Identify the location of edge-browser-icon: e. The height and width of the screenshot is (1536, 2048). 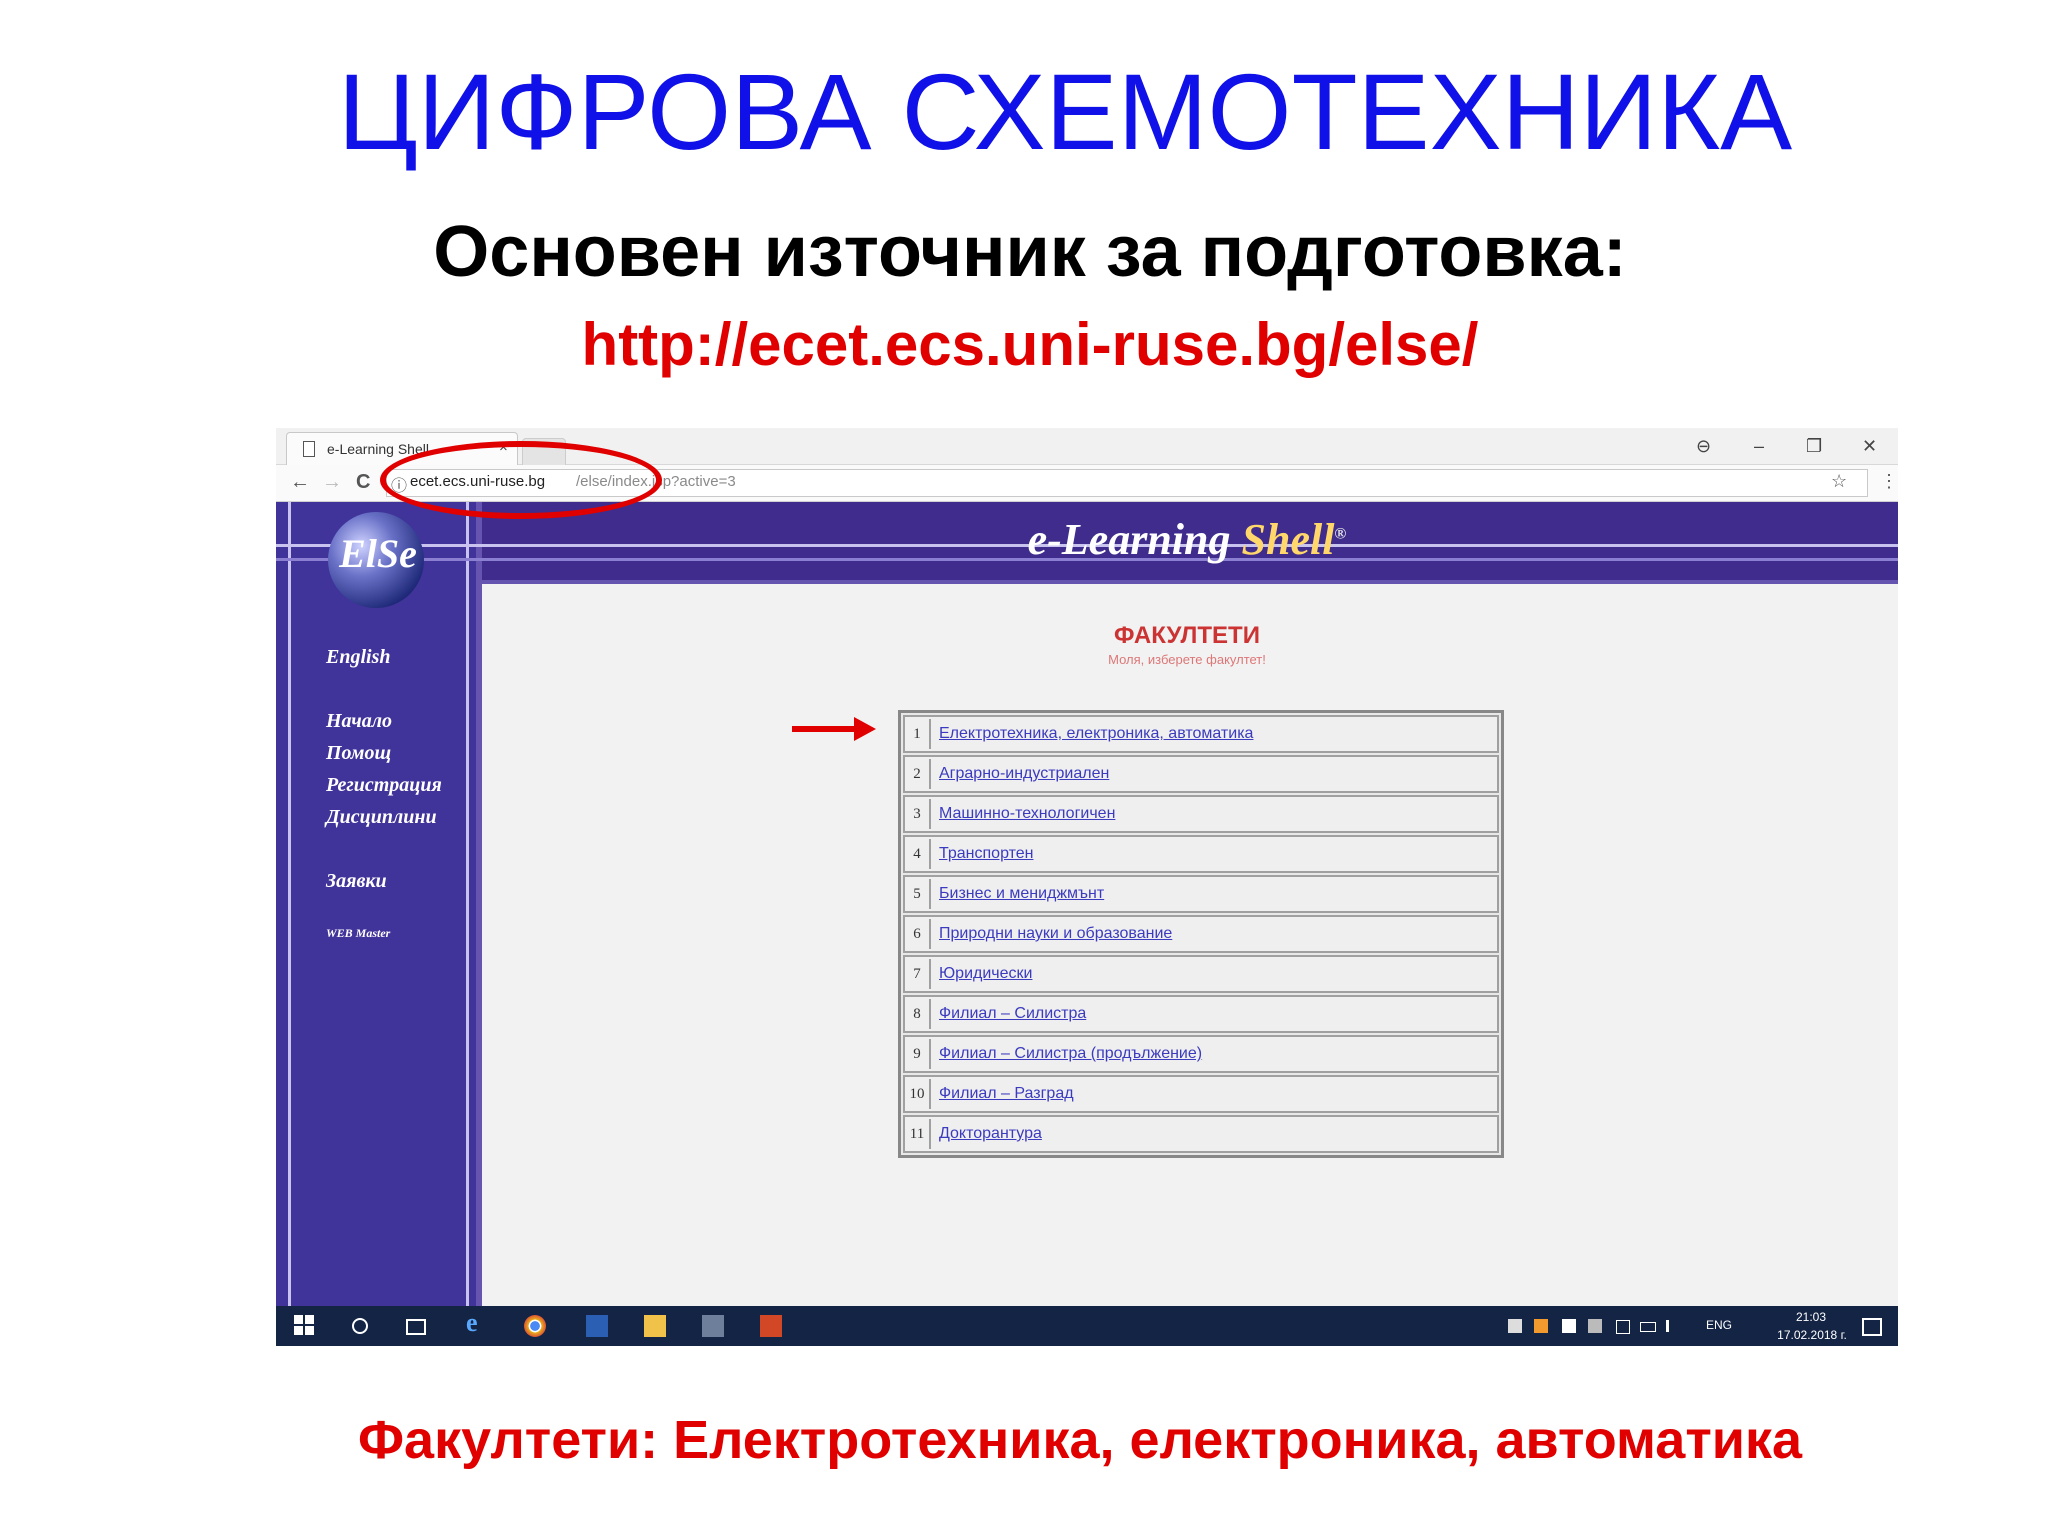
(477, 1322).